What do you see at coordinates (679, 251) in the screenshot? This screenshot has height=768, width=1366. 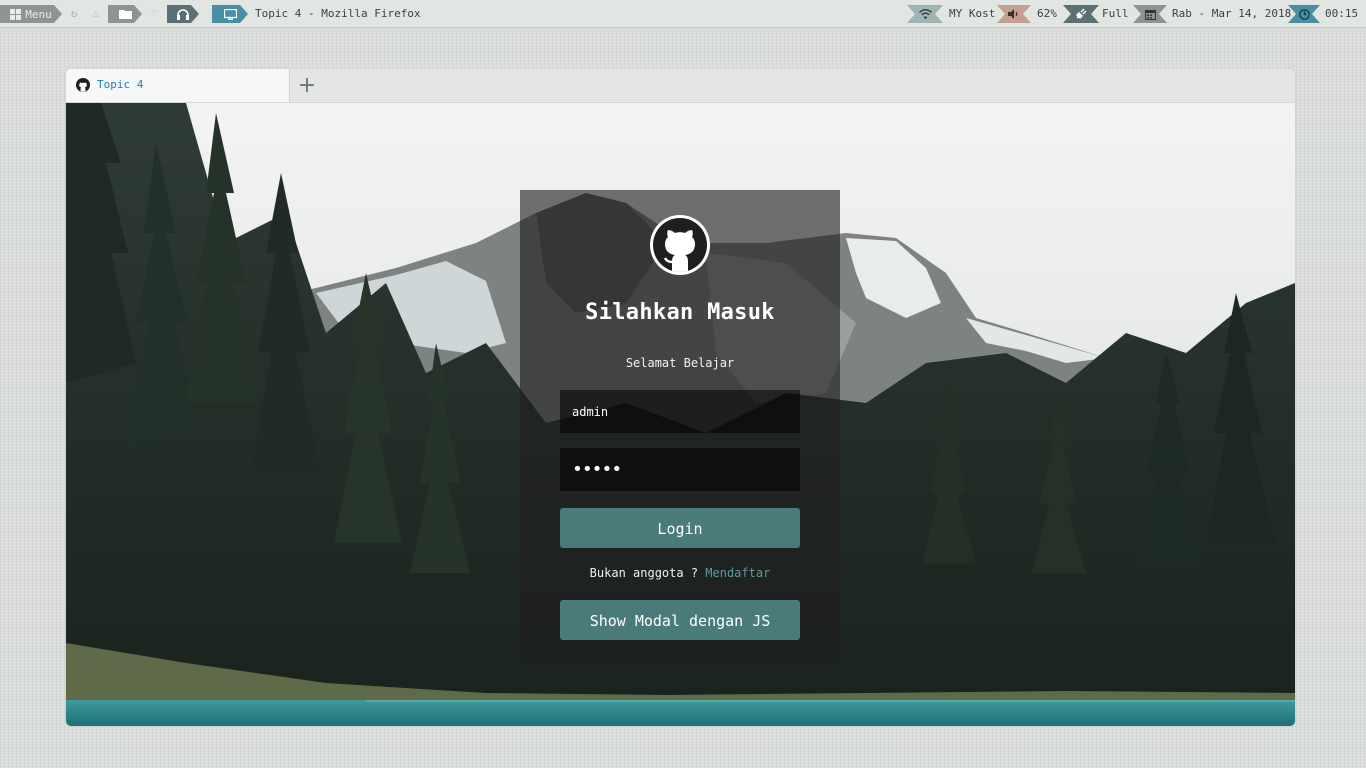 I see `github-octocat-icon` at bounding box center [679, 251].